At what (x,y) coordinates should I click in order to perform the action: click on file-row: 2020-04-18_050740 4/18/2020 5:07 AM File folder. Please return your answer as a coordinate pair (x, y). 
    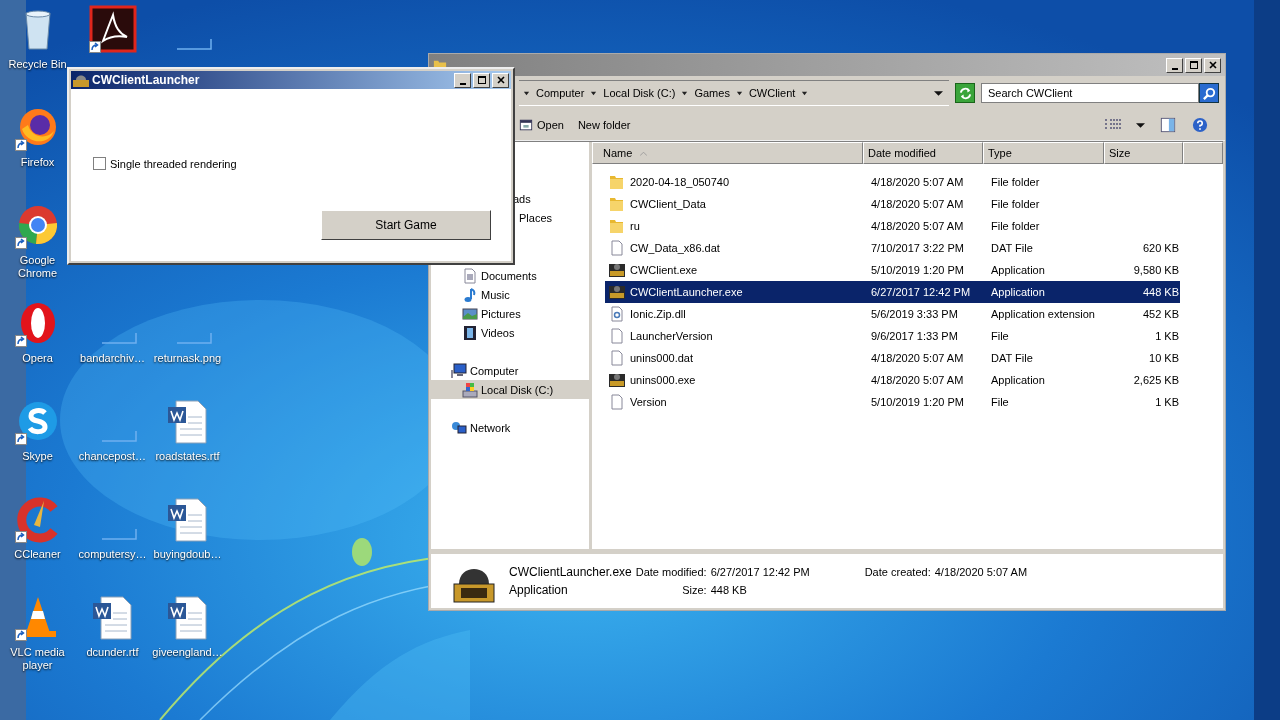
    Looking at the image, I should click on (892, 182).